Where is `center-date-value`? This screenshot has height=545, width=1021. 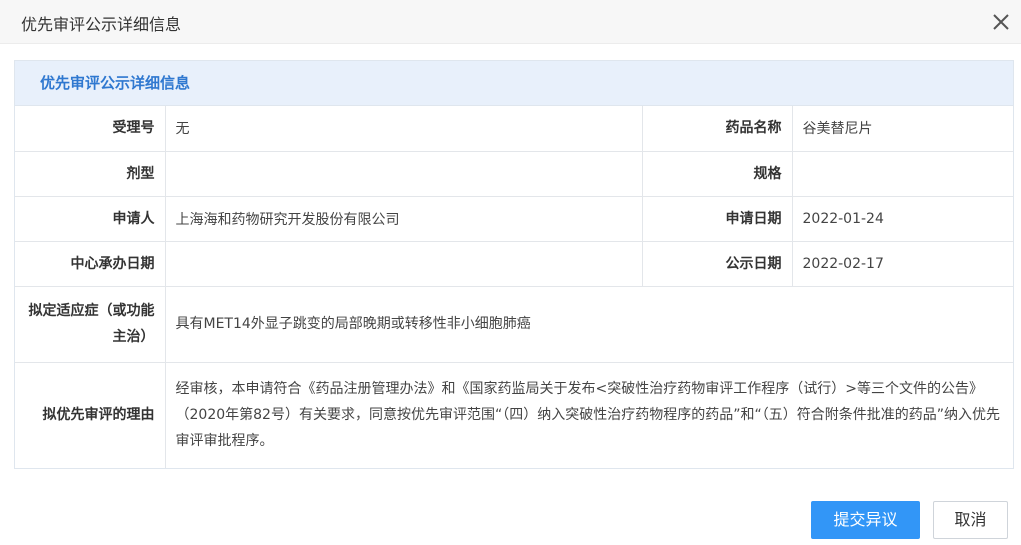 center-date-value is located at coordinates (404, 264).